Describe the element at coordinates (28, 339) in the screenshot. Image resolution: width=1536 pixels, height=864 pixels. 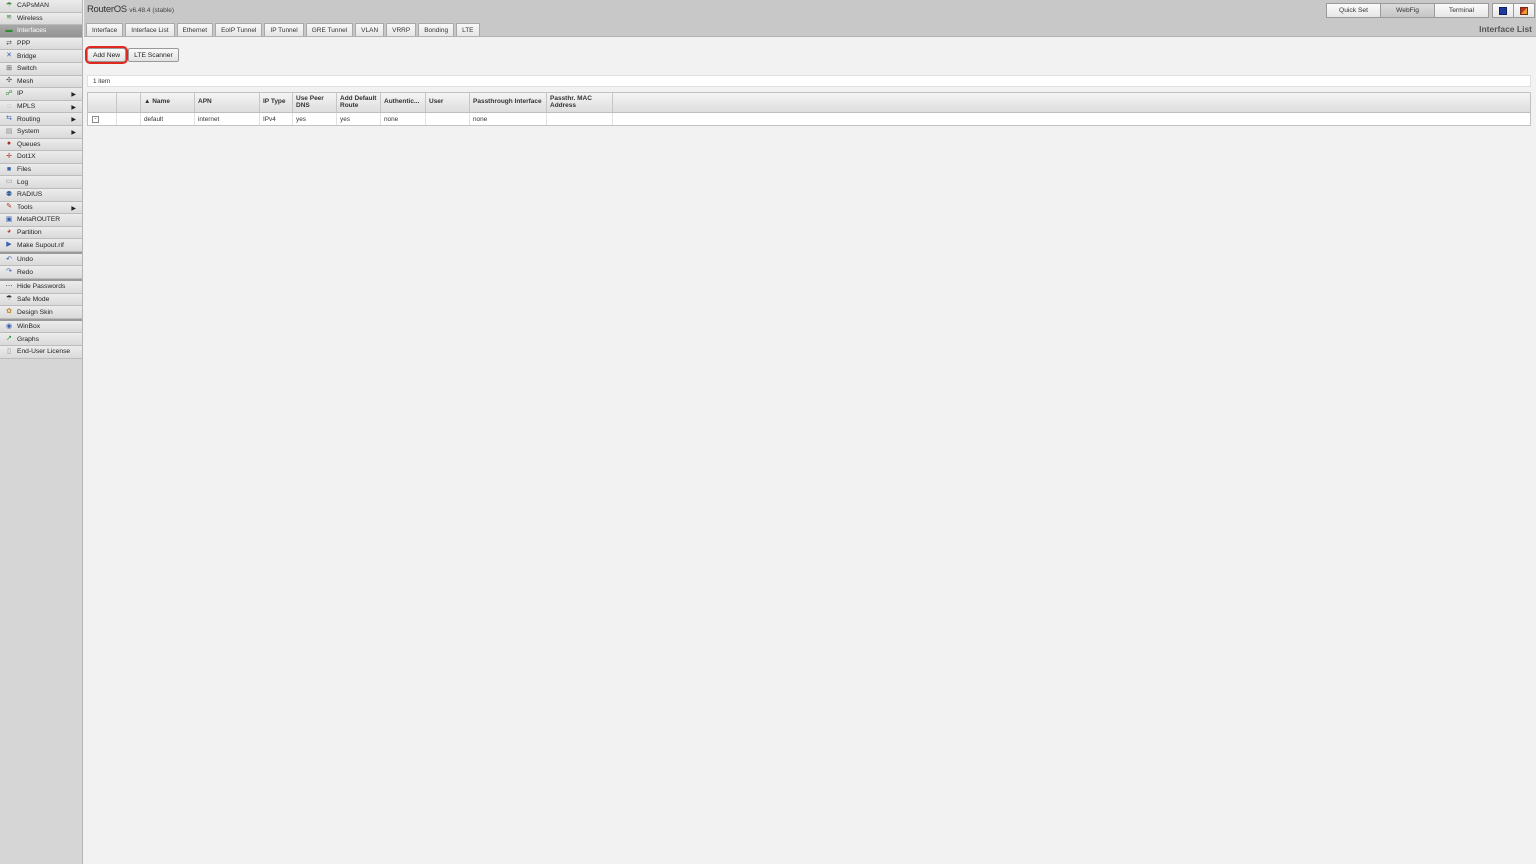
I see `sidebar-item-label: Graphs` at that location.